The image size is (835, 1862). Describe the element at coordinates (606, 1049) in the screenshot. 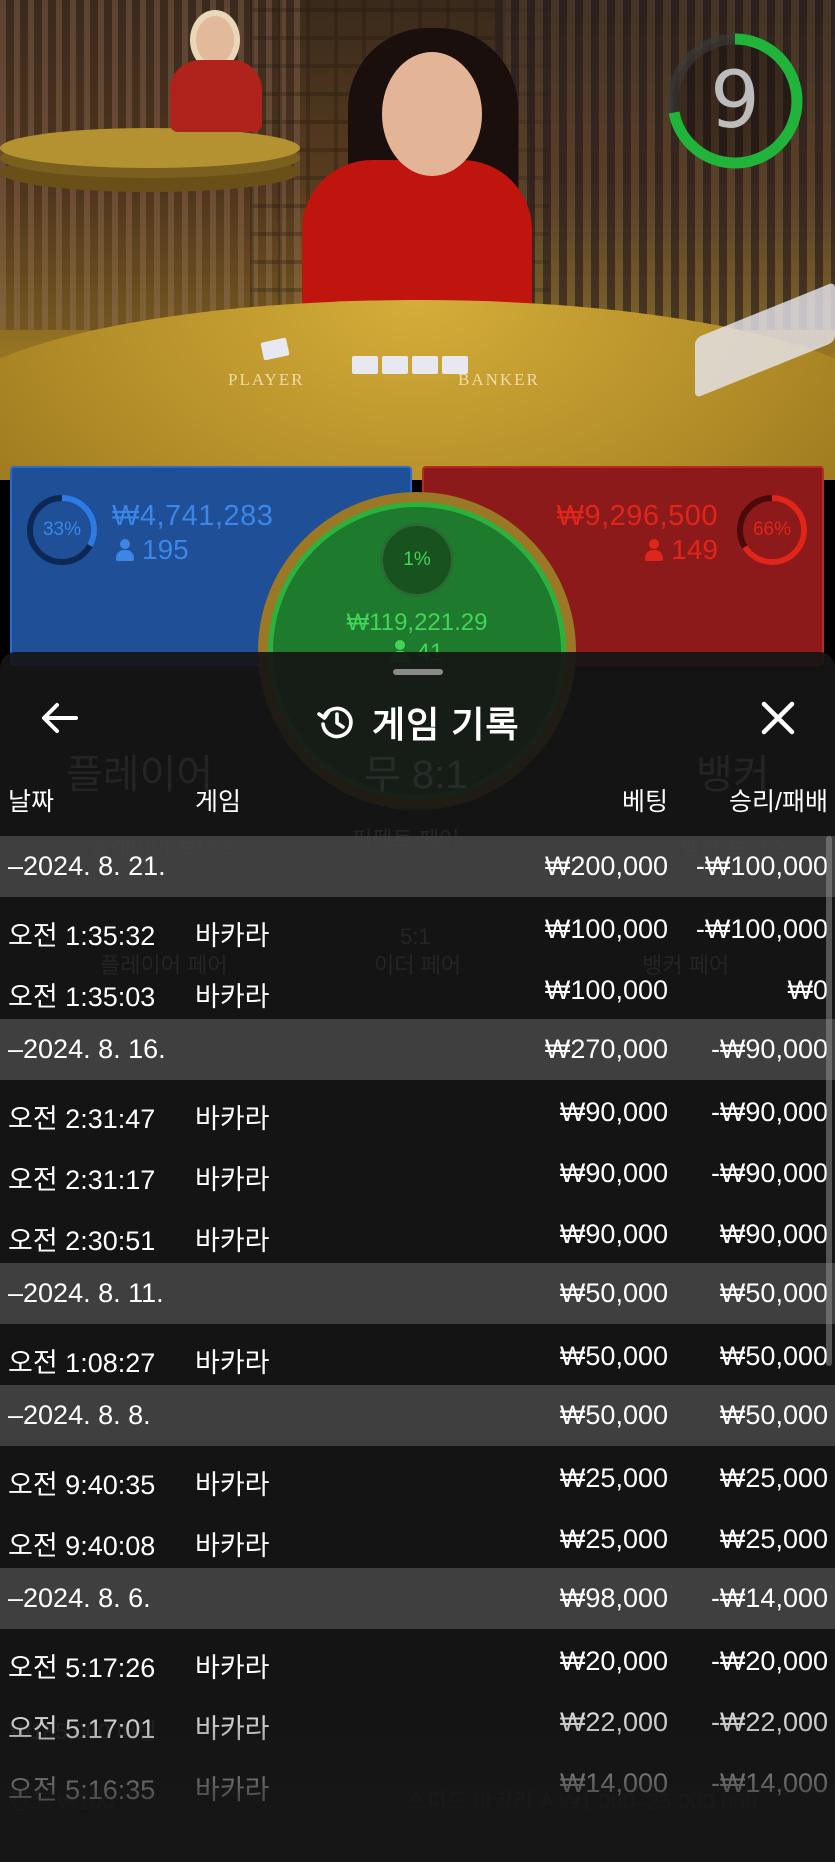

I see `group-bet-total: ₩270,000` at that location.